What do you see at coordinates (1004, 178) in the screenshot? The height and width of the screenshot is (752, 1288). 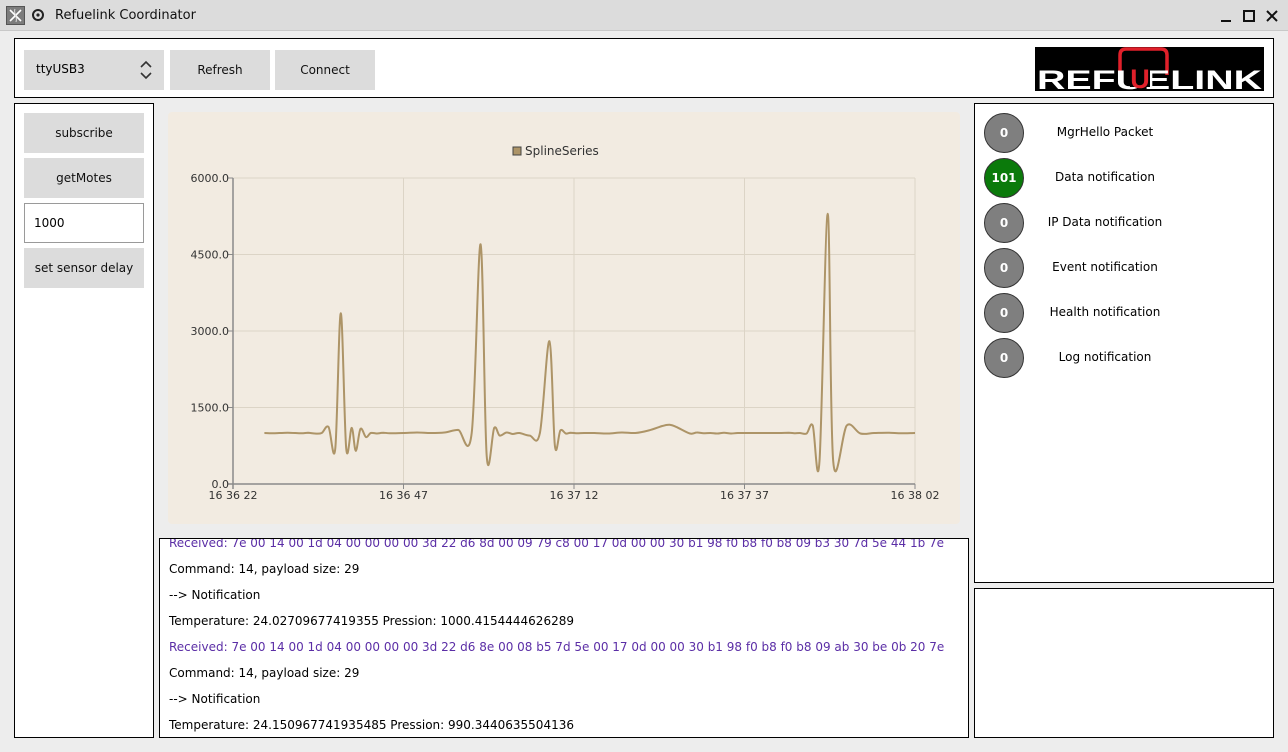 I see `notification-count-badge: 101` at bounding box center [1004, 178].